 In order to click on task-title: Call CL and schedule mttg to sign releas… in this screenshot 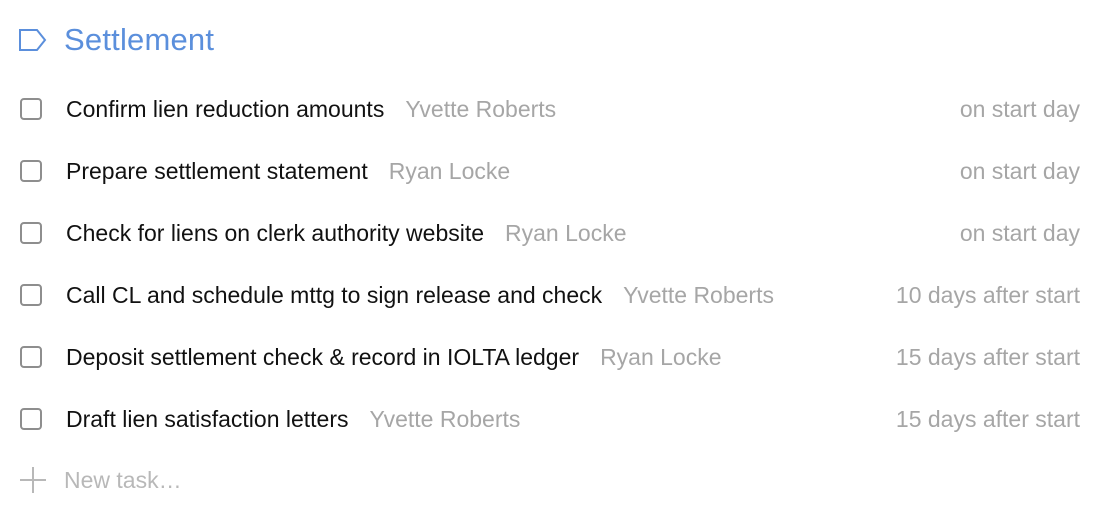, I will do `click(334, 295)`.